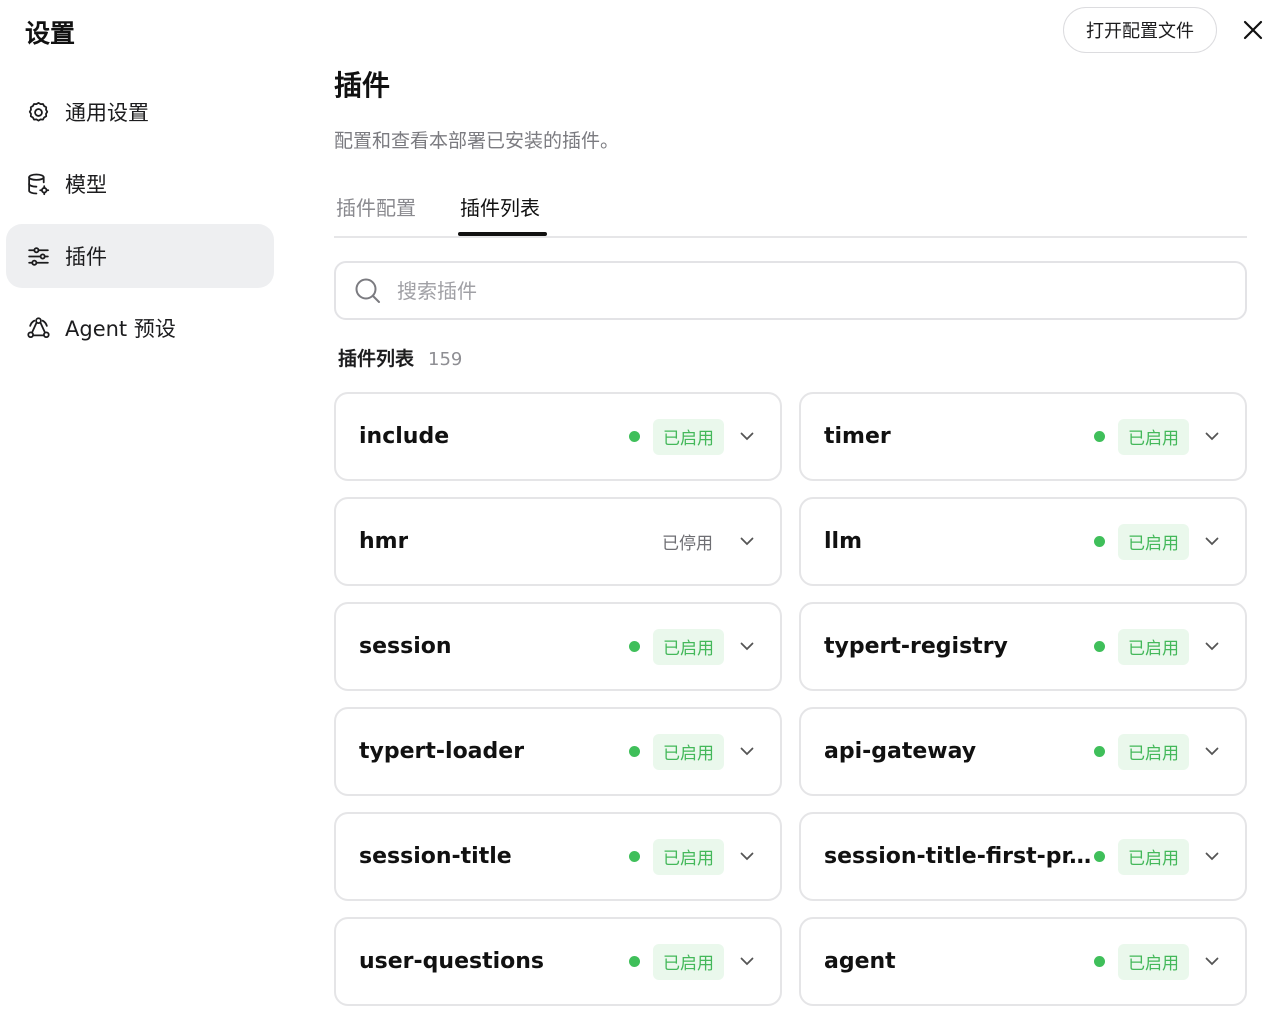 This screenshot has width=1280, height=1022. What do you see at coordinates (405, 646) in the screenshot?
I see `plugin-name: session` at bounding box center [405, 646].